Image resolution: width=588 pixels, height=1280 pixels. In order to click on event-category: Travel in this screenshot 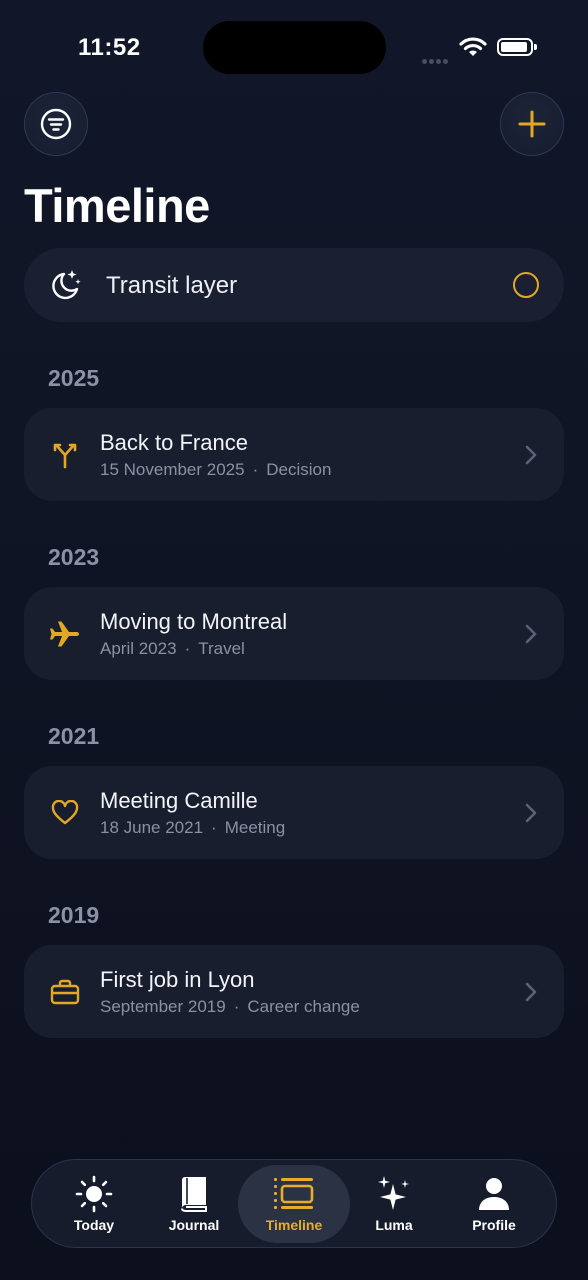, I will do `click(221, 648)`.